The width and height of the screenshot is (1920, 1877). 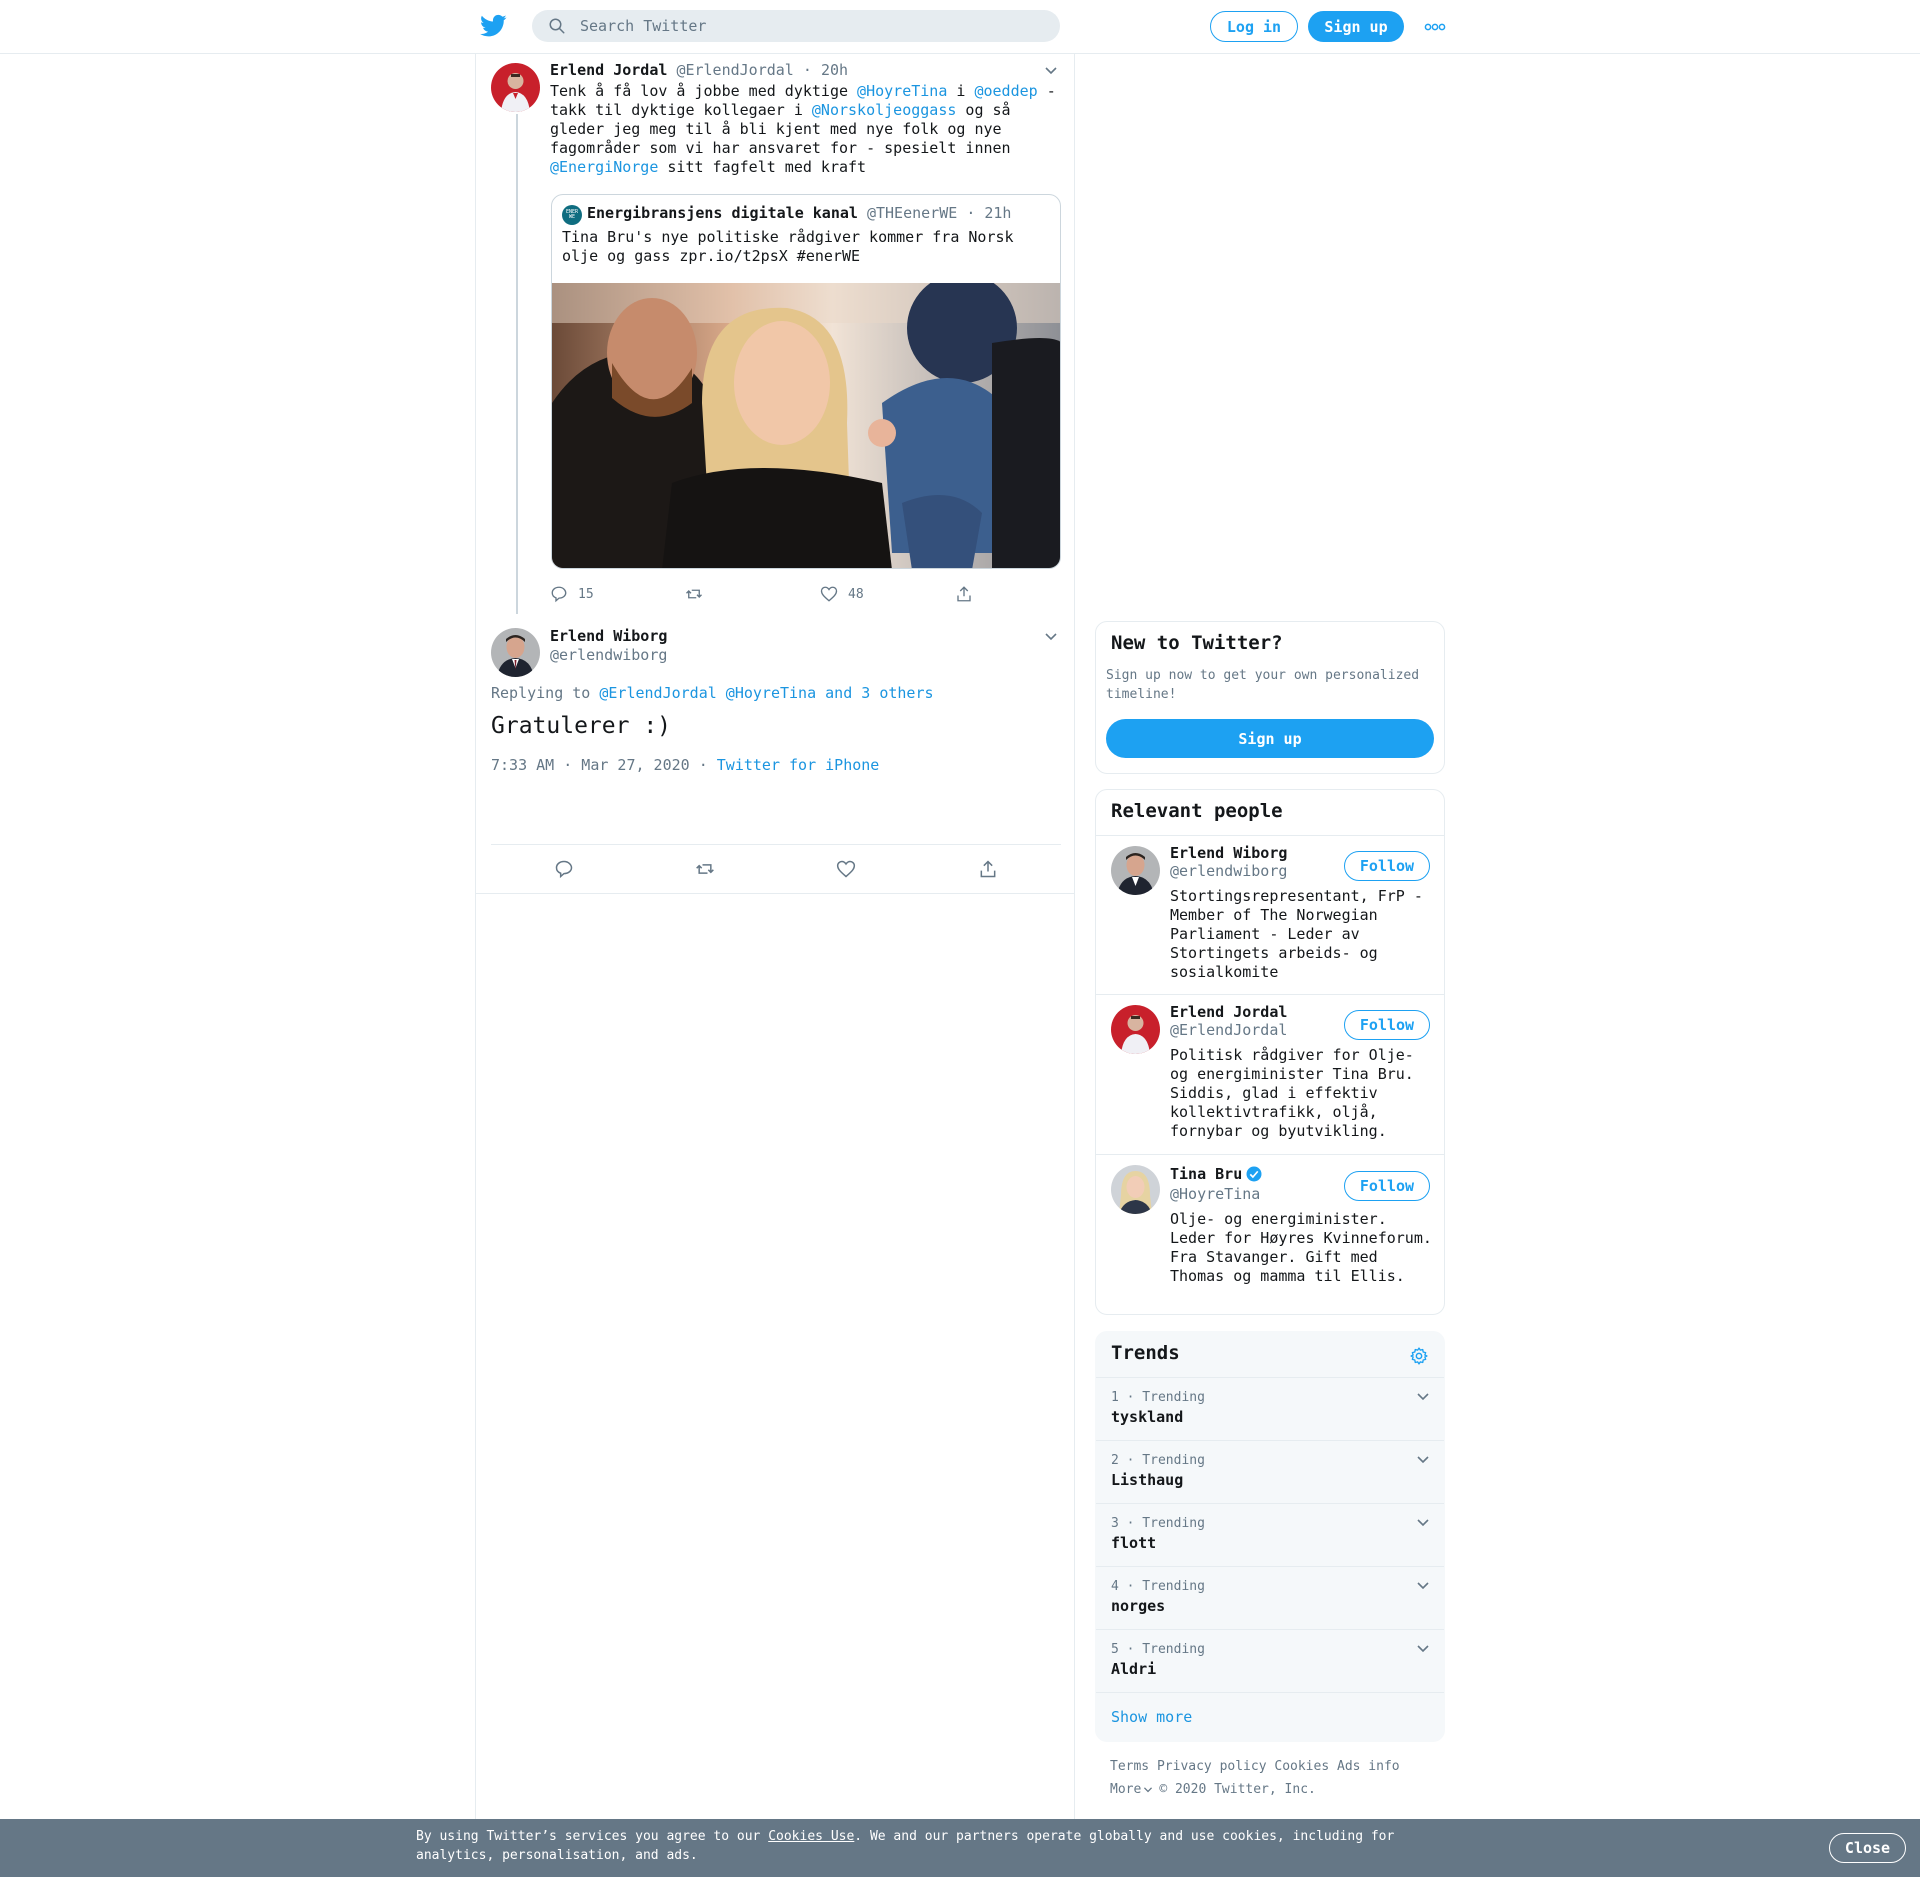 I want to click on sidebar-signup-button: Sign up, so click(x=1270, y=738).